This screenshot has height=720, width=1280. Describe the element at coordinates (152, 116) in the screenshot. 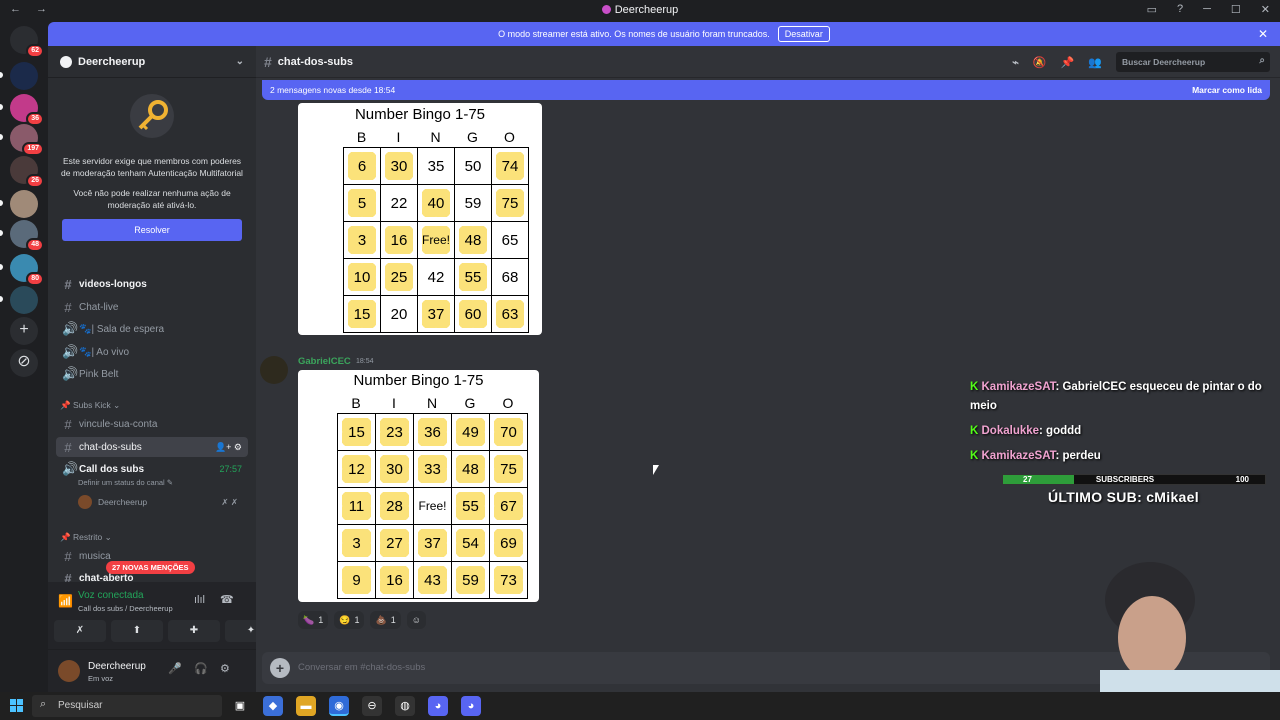

I see `key-icon` at that location.